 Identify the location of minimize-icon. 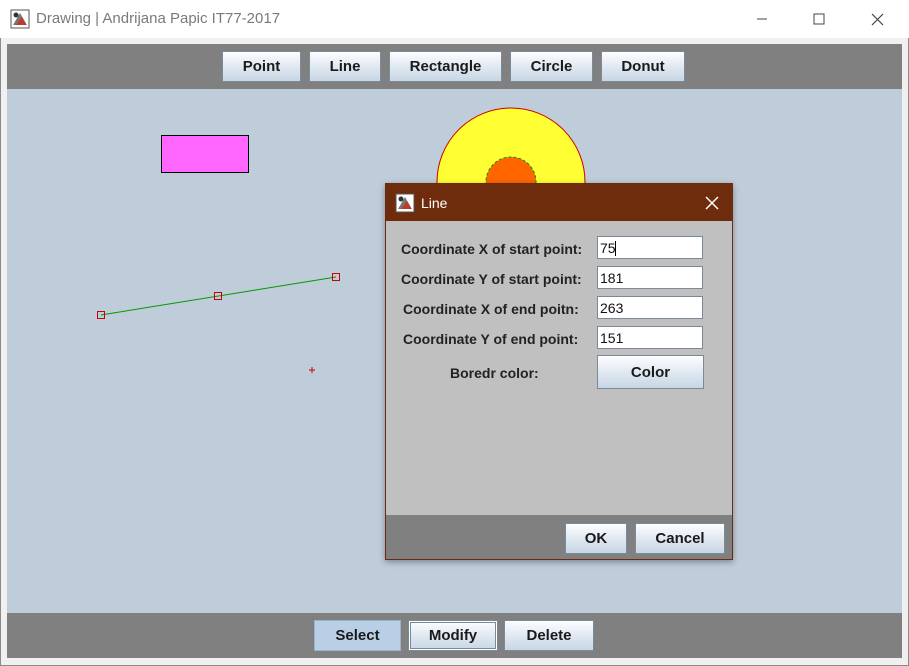
(762, 19).